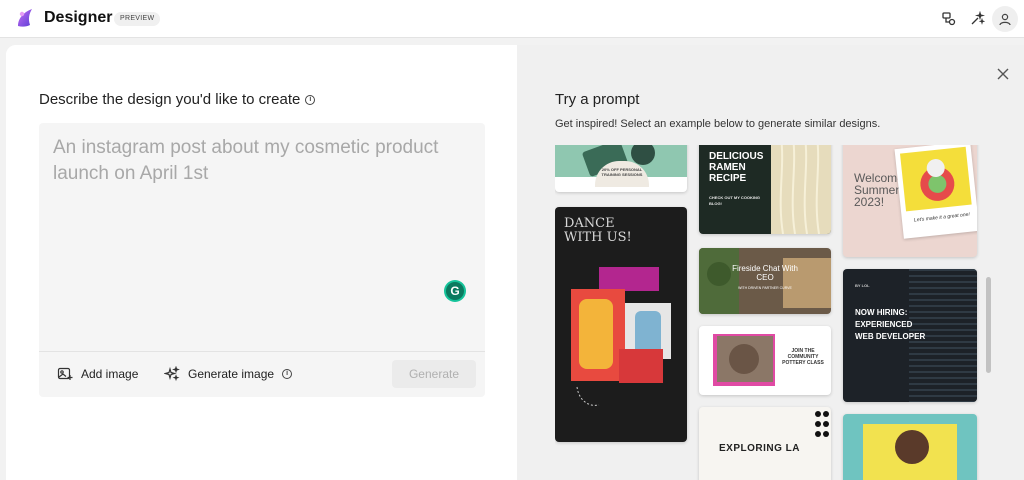  What do you see at coordinates (862, 285) in the screenshot?
I see `card-hiring-tag: BY LOL` at bounding box center [862, 285].